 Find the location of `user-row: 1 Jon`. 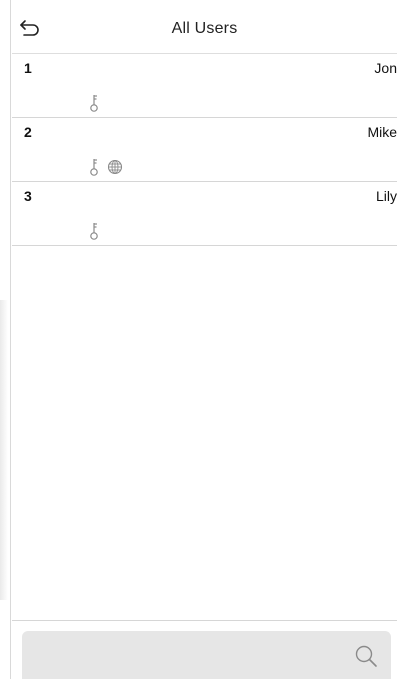

user-row: 1 Jon is located at coordinates (204, 86).